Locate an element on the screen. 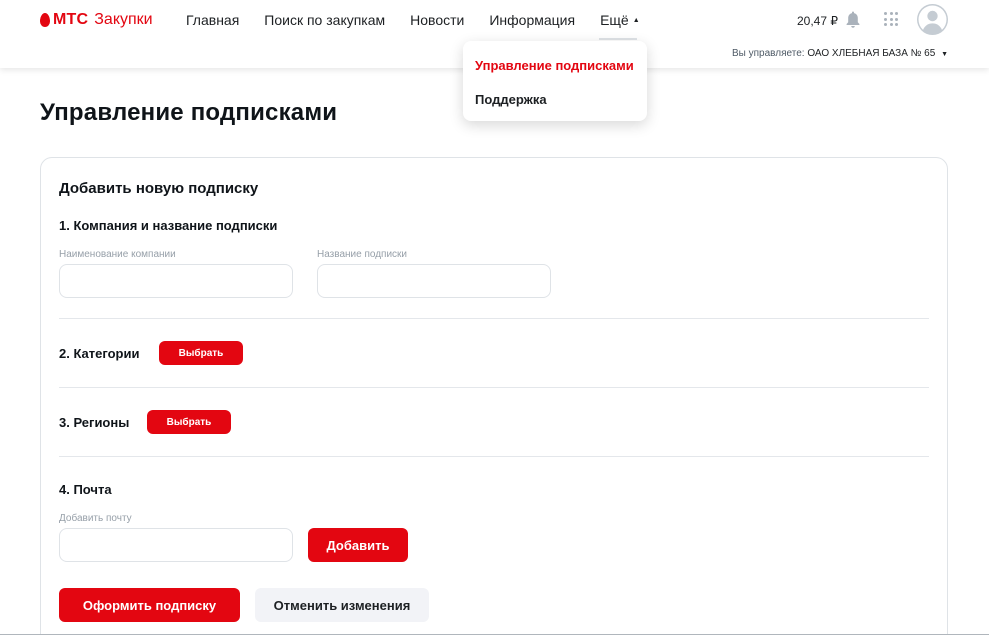 The width and height of the screenshot is (989, 639). form-title: Добавить новую подписку is located at coordinates (159, 188).